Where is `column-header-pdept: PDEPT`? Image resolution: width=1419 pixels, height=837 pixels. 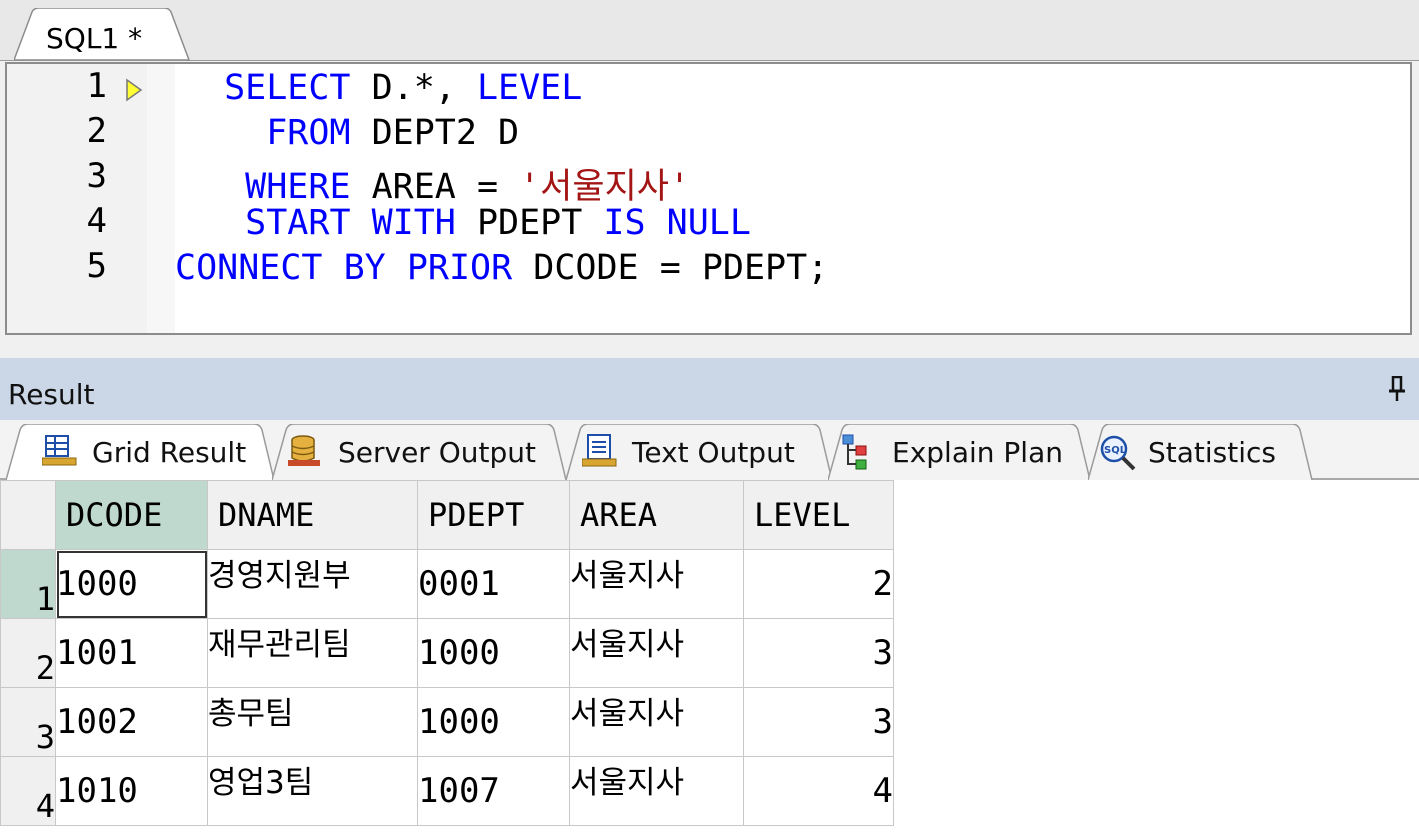 column-header-pdept: PDEPT is located at coordinates (493, 515).